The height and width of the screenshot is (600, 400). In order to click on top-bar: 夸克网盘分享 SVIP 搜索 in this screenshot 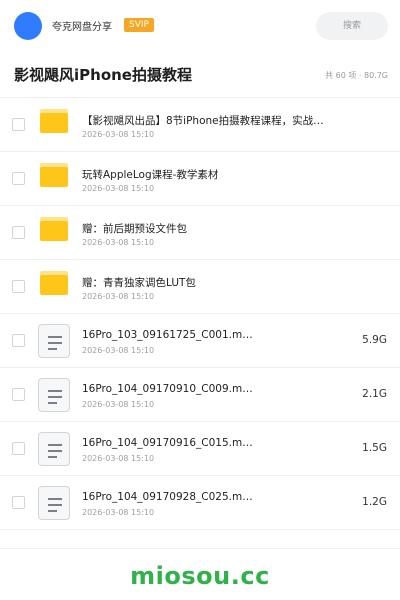, I will do `click(200, 25)`.